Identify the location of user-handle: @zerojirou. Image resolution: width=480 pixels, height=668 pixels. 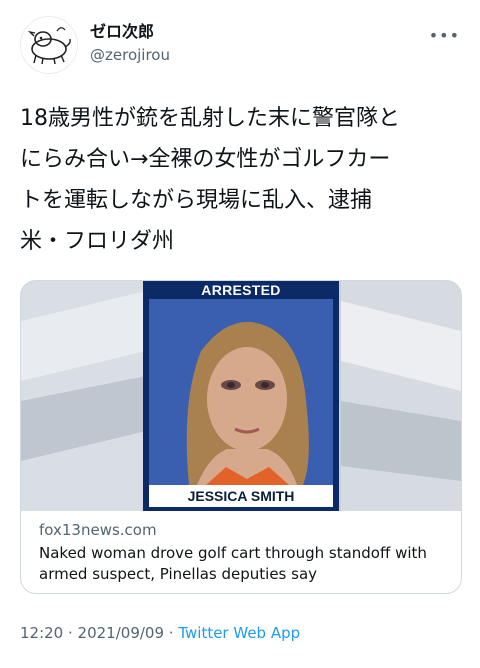
(130, 55).